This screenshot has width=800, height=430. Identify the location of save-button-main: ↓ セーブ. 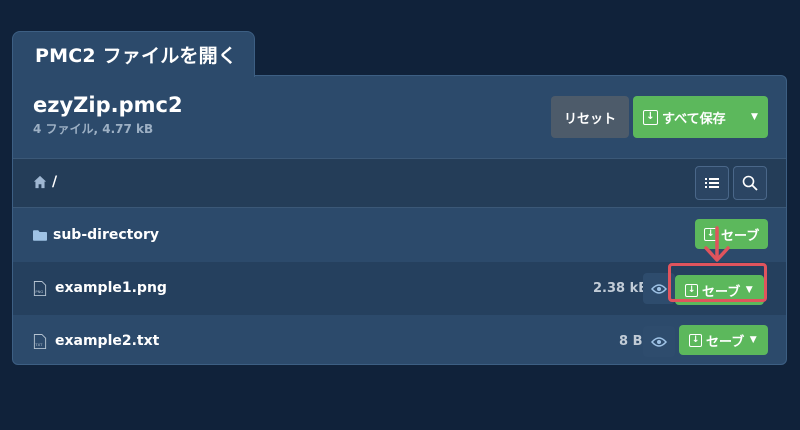
(711, 340).